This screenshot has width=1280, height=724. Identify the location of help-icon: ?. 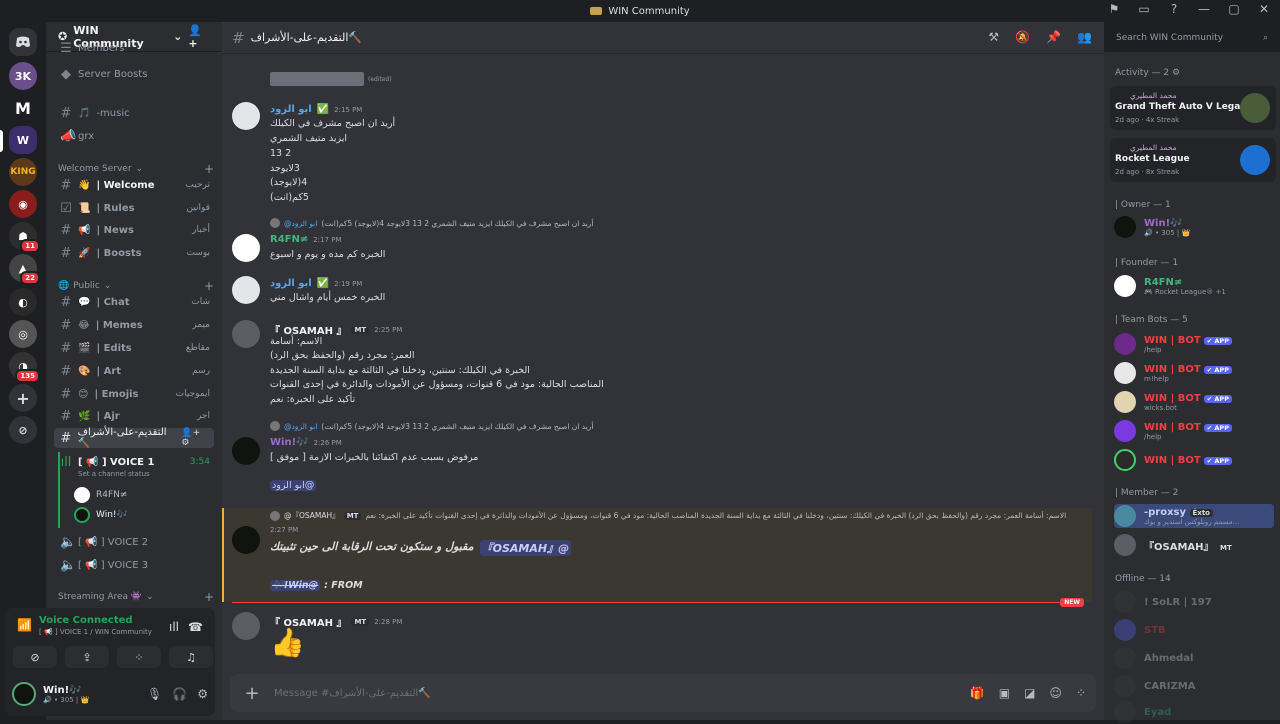
(1174, 9).